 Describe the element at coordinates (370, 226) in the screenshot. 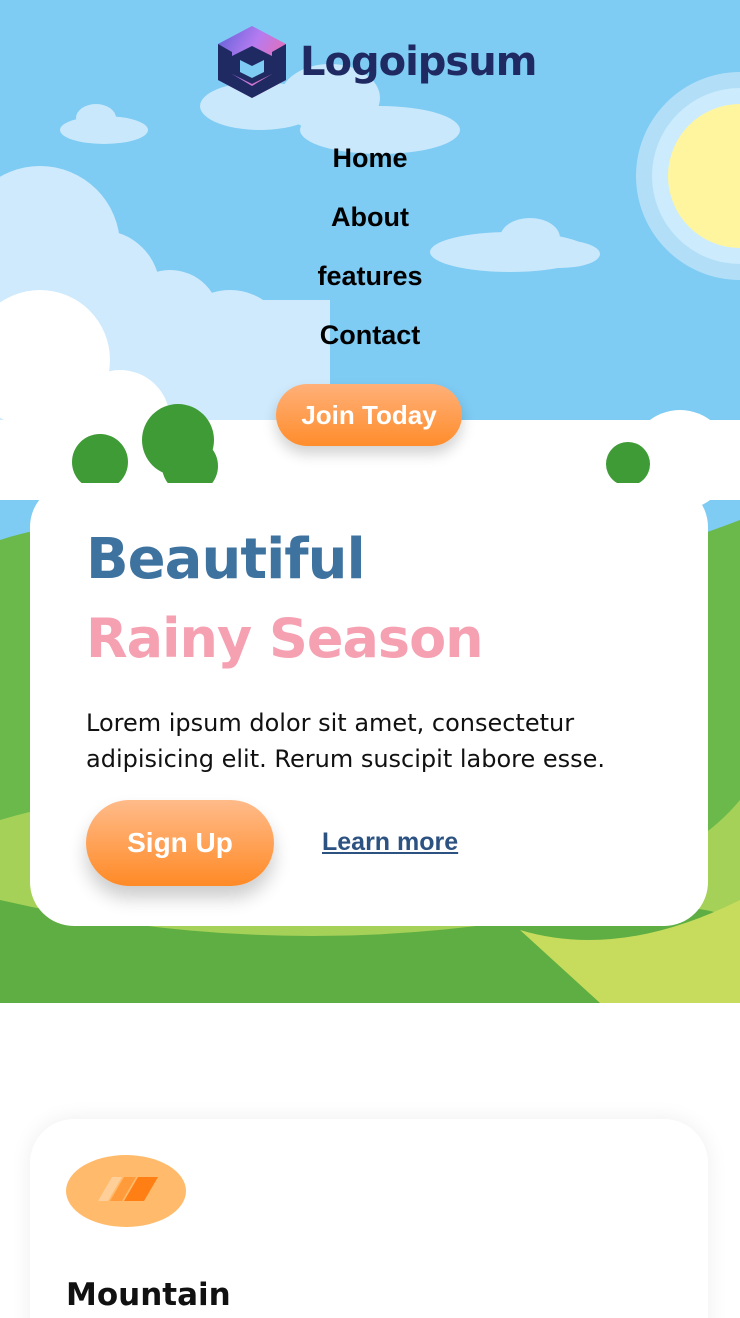

I see `nav-item-about: About` at that location.